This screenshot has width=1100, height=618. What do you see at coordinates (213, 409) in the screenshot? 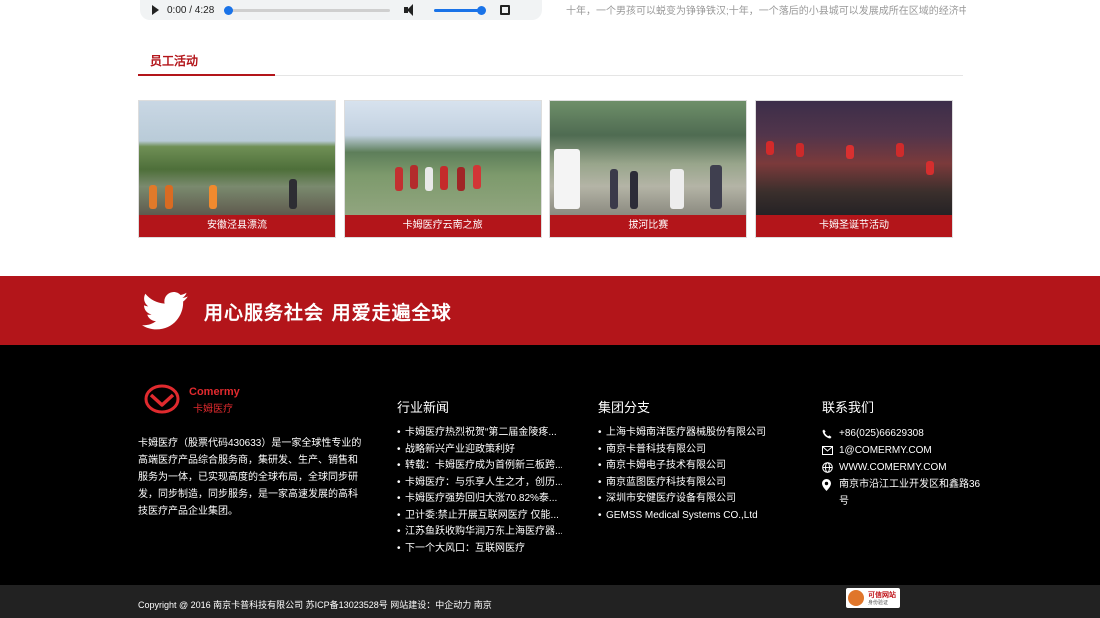
I see `logo-cn: 卡姆医疗` at bounding box center [213, 409].